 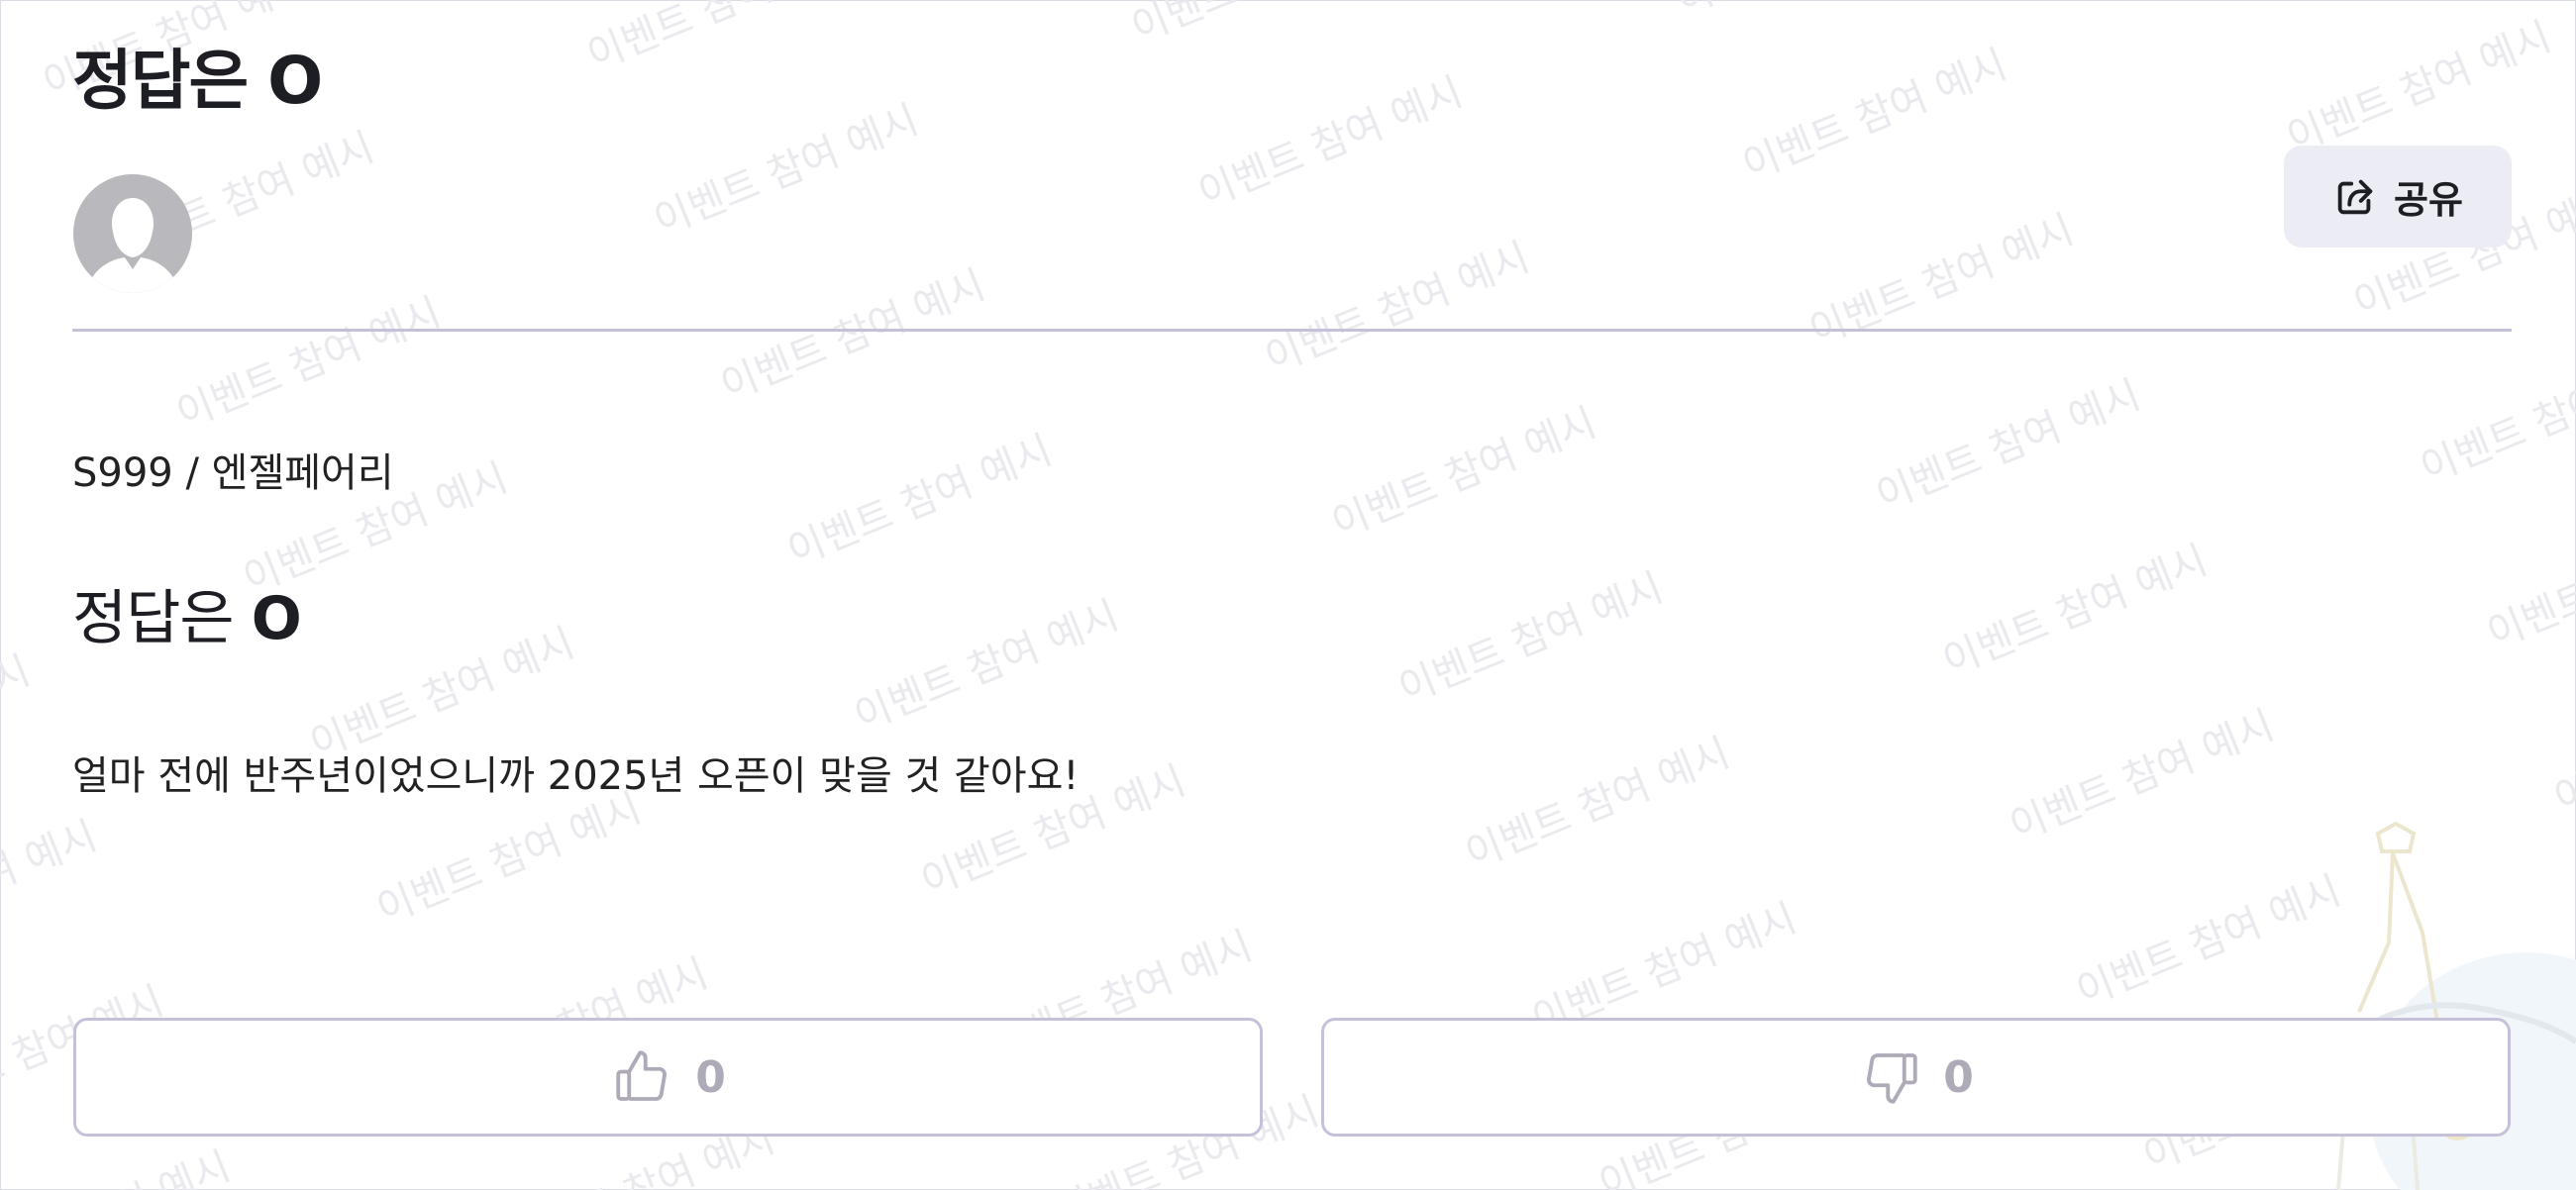 What do you see at coordinates (710, 1077) in the screenshot?
I see `like-count: 0` at bounding box center [710, 1077].